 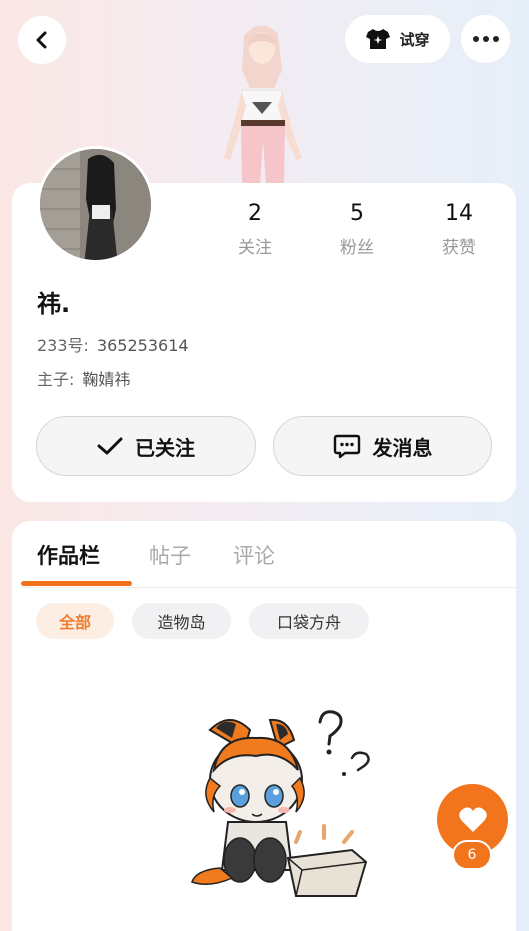 What do you see at coordinates (459, 248) in the screenshot?
I see `likes-label: 获赞` at bounding box center [459, 248].